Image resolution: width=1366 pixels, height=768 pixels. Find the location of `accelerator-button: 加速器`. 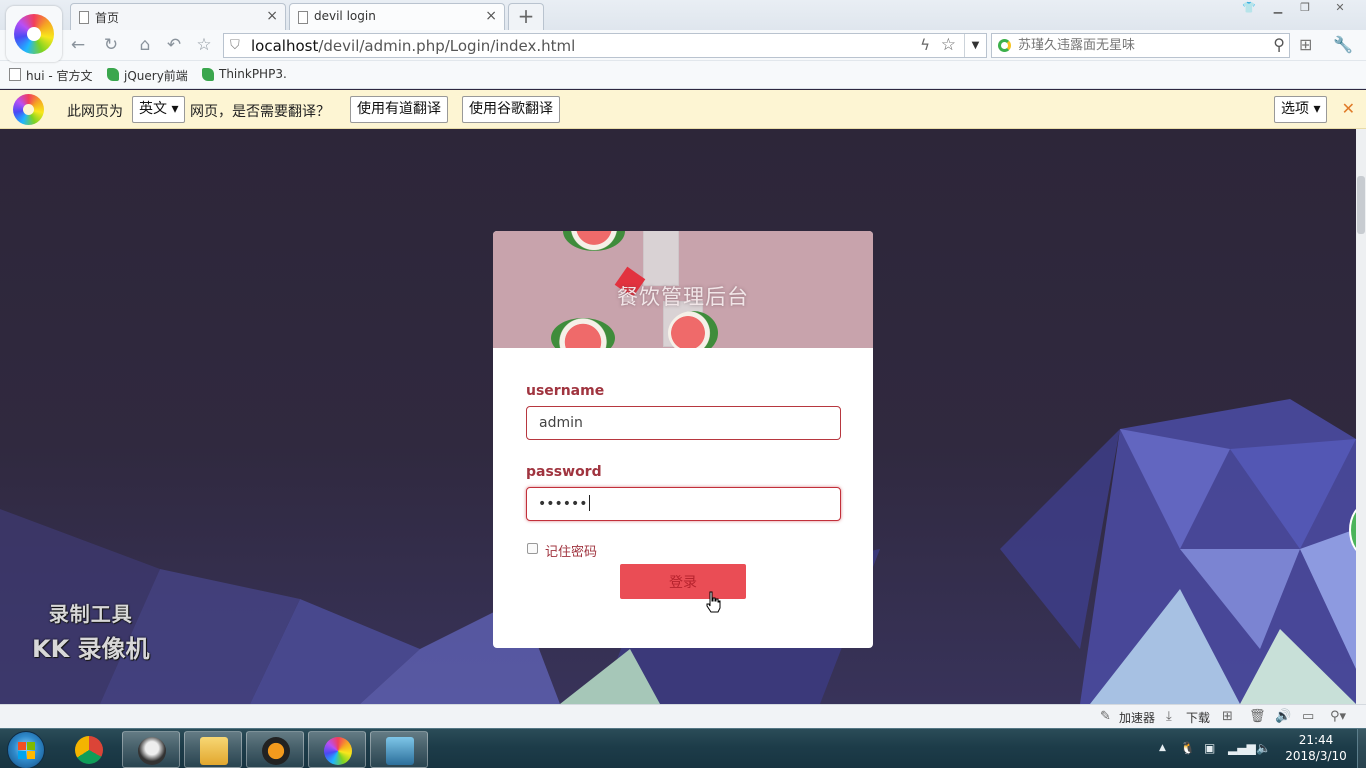

accelerator-button: 加速器 is located at coordinates (1137, 717).